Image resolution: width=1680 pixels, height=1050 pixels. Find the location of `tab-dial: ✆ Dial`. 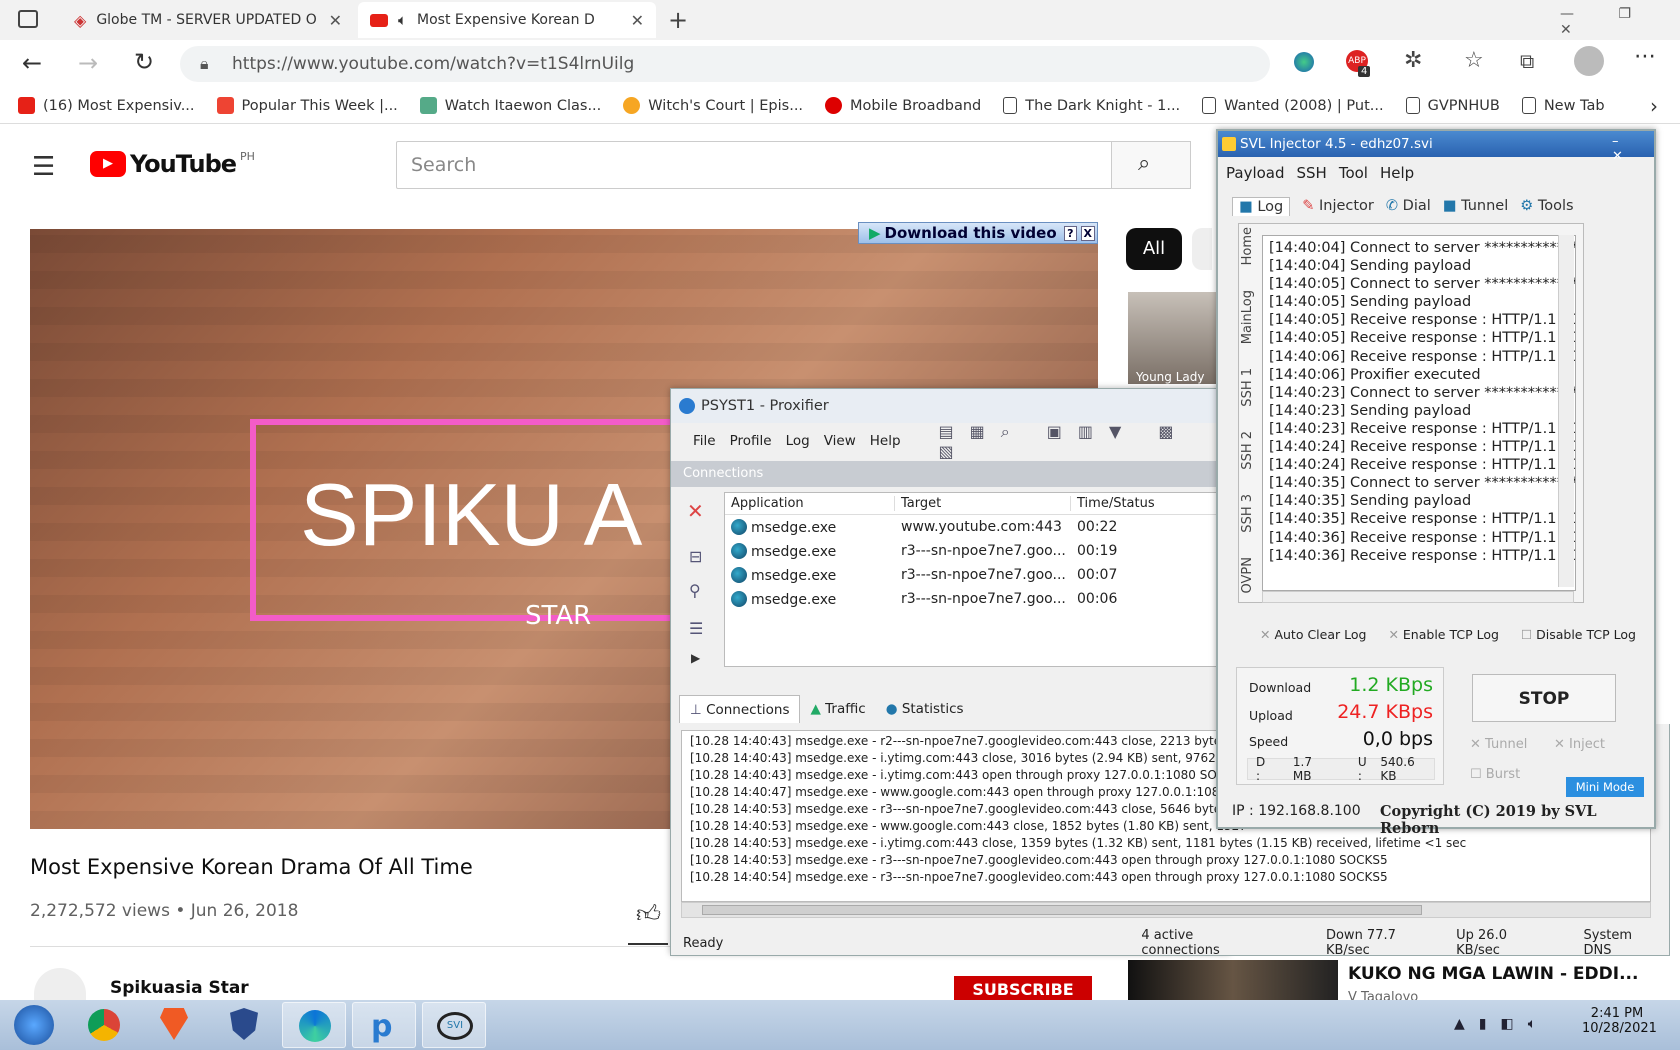

tab-dial: ✆ Dial is located at coordinates (1408, 206).